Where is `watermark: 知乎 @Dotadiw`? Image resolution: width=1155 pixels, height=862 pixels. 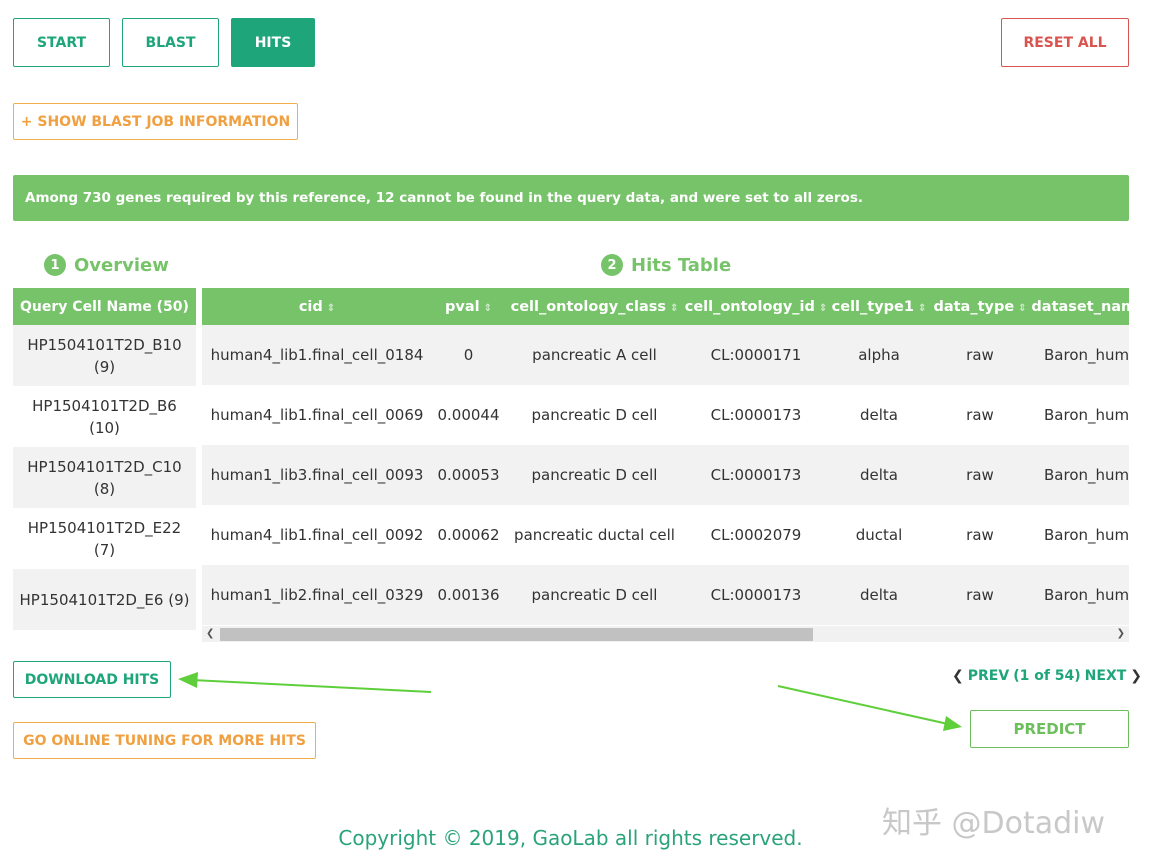 watermark: 知乎 @Dotadiw is located at coordinates (994, 823).